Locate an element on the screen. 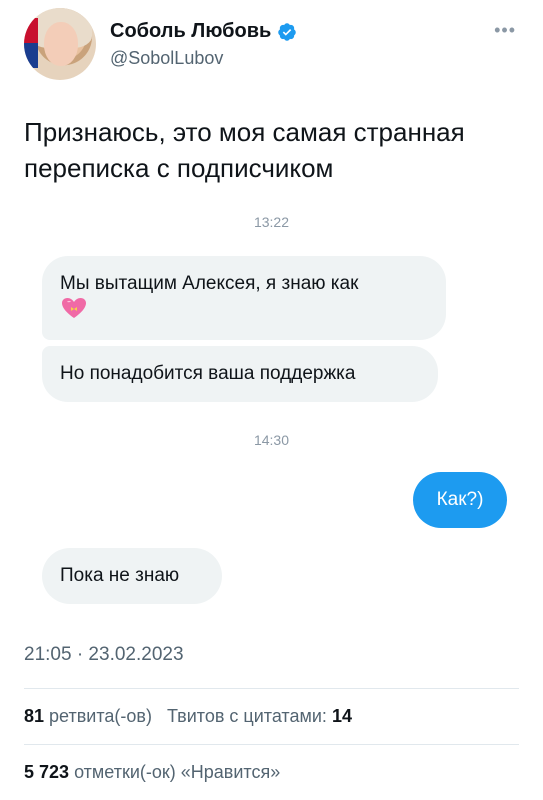 The height and width of the screenshot is (800, 543). retweets-label: ретвита(-ов) is located at coordinates (100, 716).